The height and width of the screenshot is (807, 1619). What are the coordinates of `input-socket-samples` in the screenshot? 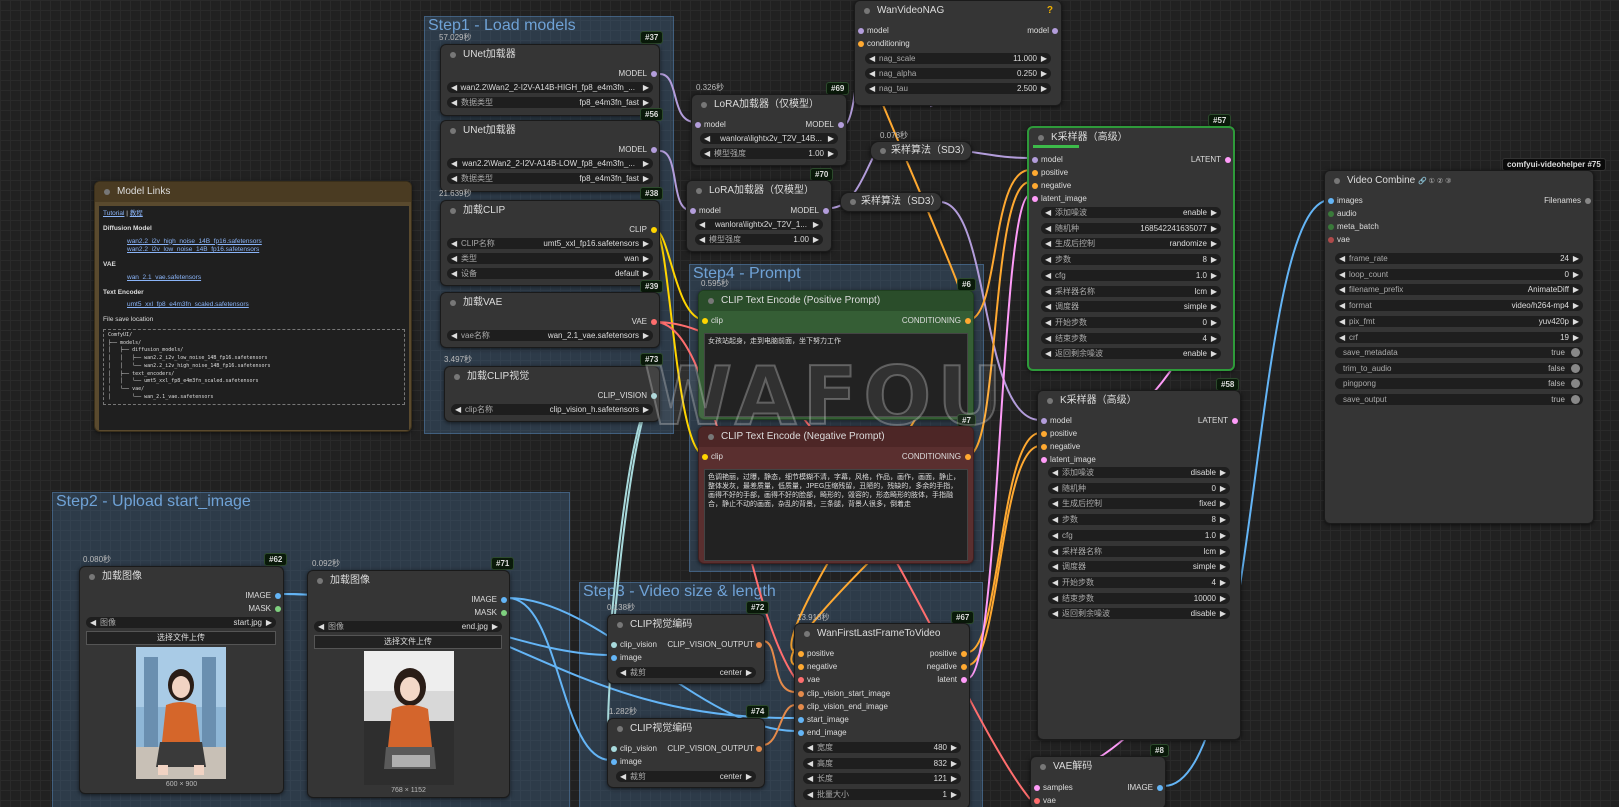 It's located at (1037, 788).